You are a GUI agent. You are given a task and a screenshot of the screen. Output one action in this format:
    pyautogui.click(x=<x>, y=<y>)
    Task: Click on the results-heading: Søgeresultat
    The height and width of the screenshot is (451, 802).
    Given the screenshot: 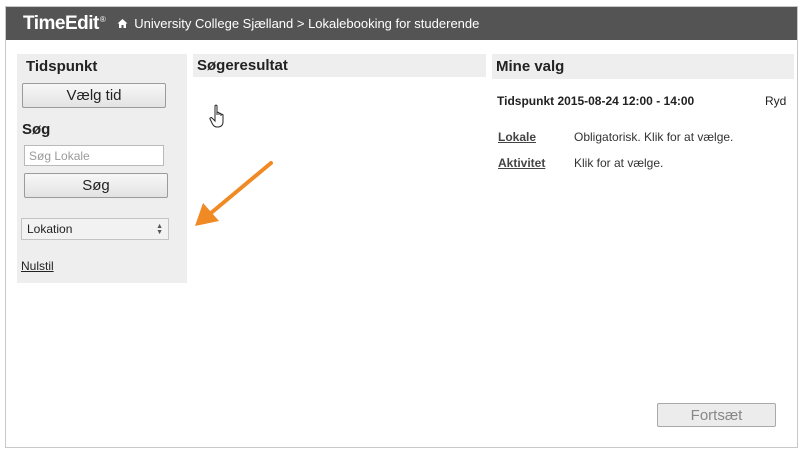 What is the action you would take?
    pyautogui.click(x=242, y=65)
    